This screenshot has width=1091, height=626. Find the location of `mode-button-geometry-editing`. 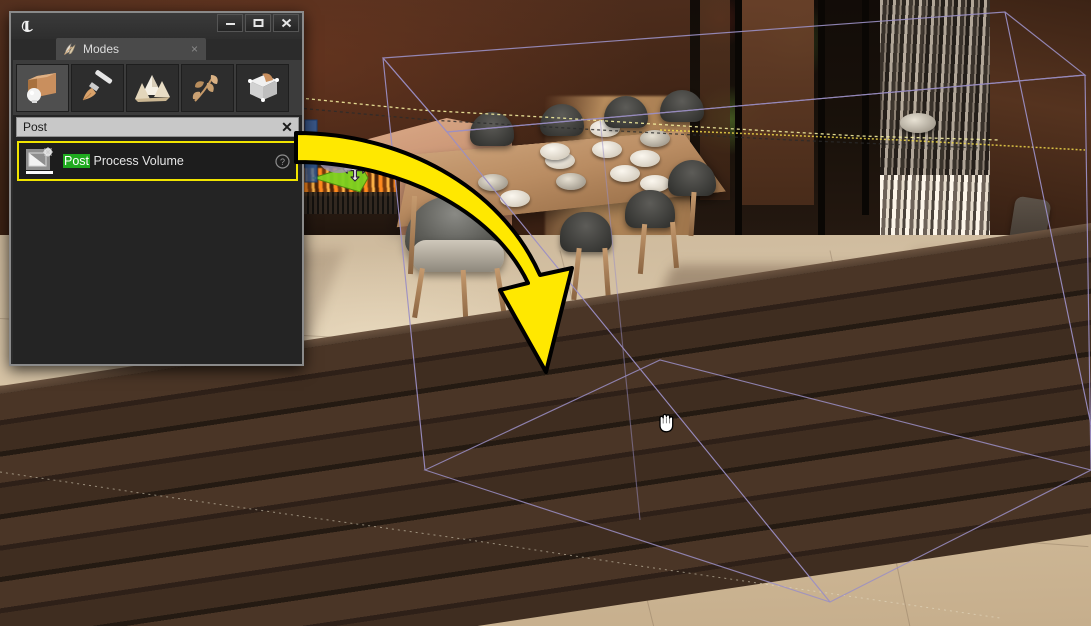

mode-button-geometry-editing is located at coordinates (262, 88).